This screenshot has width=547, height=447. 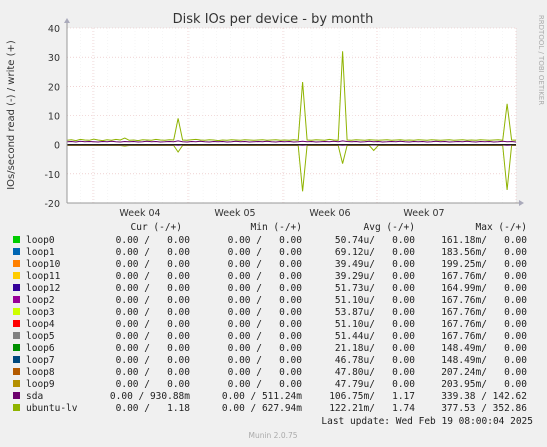 What do you see at coordinates (484, 372) in the screenshot?
I see `legend-max: 207.24m/ 0.00` at bounding box center [484, 372].